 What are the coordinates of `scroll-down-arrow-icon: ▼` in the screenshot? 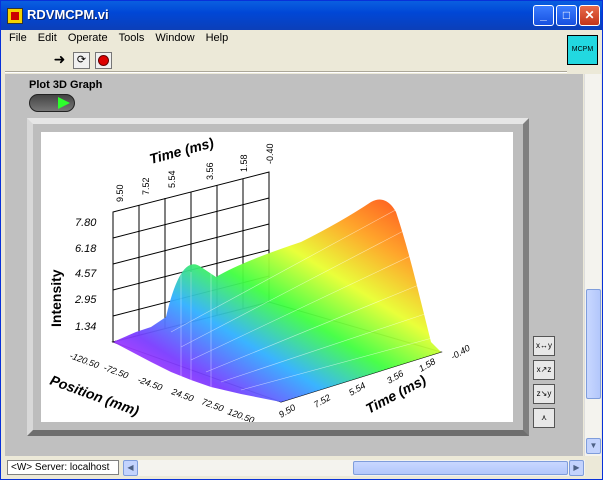 It's located at (593, 446).